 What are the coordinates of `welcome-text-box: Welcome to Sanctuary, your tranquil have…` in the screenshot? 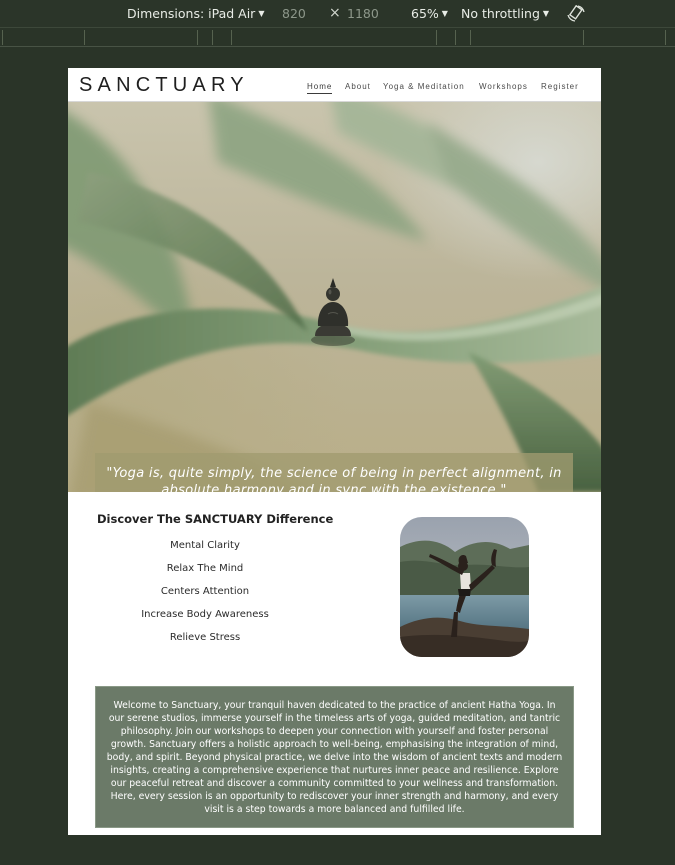 It's located at (334, 757).